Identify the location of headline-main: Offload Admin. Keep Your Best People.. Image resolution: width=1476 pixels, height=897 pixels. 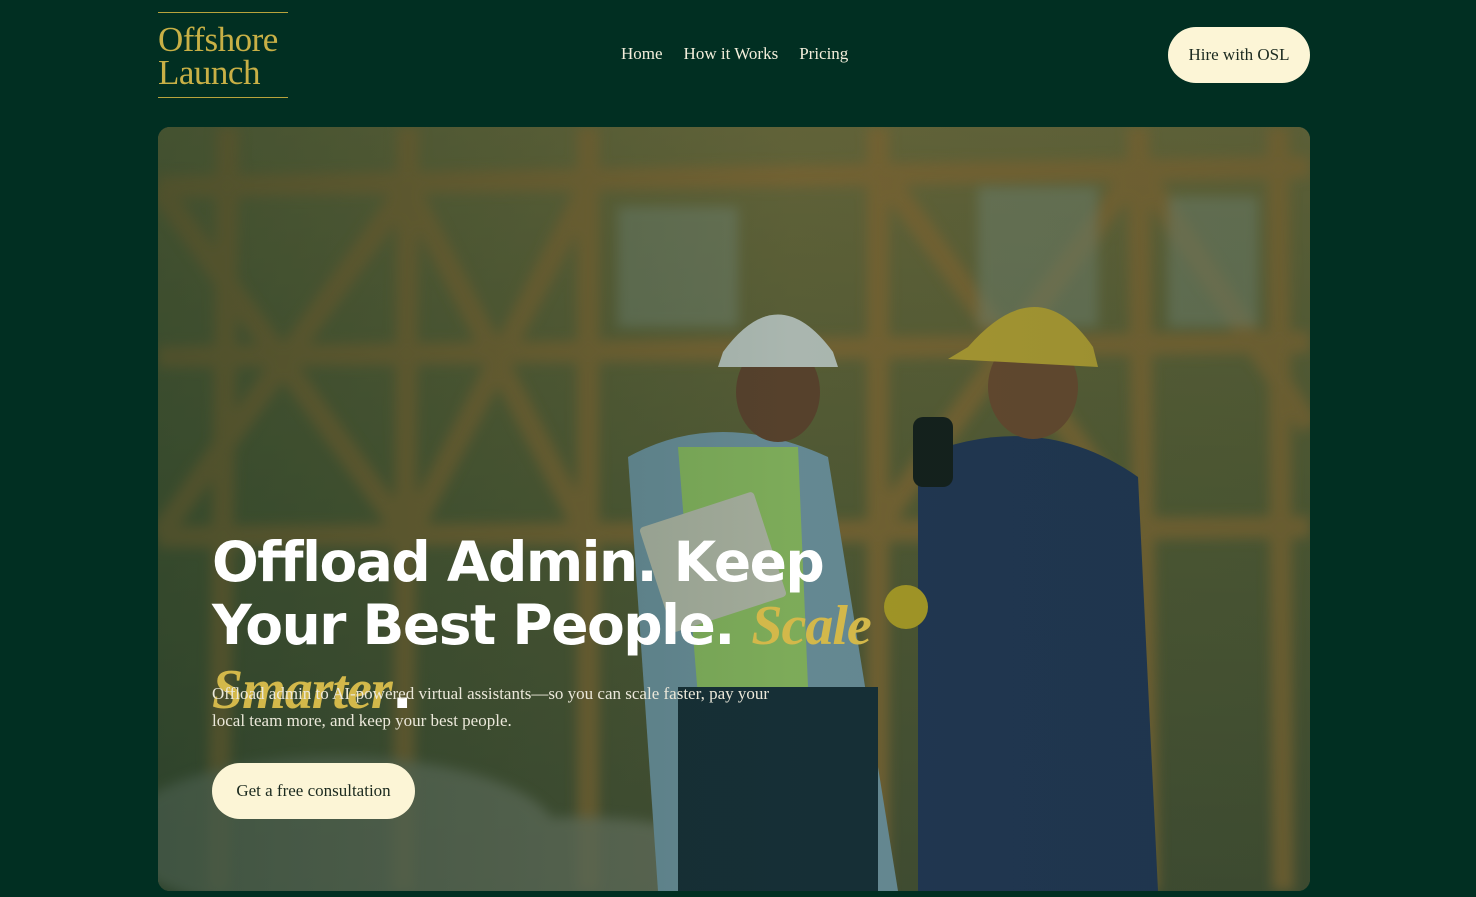
(518, 593).